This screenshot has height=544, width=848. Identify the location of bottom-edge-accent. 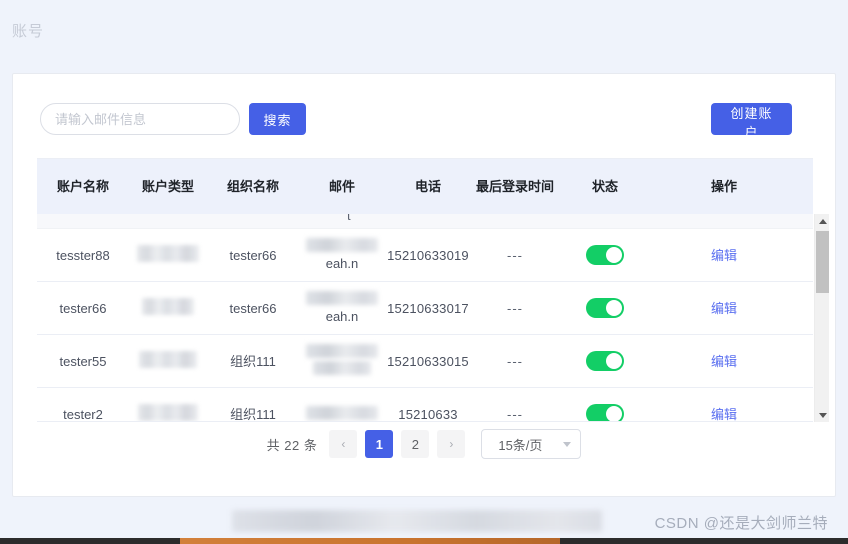
(370, 541).